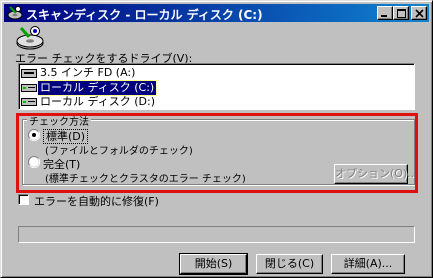 This screenshot has height=278, width=433. What do you see at coordinates (23, 199) in the screenshot?
I see `auto-fix-checkbox` at bounding box center [23, 199].